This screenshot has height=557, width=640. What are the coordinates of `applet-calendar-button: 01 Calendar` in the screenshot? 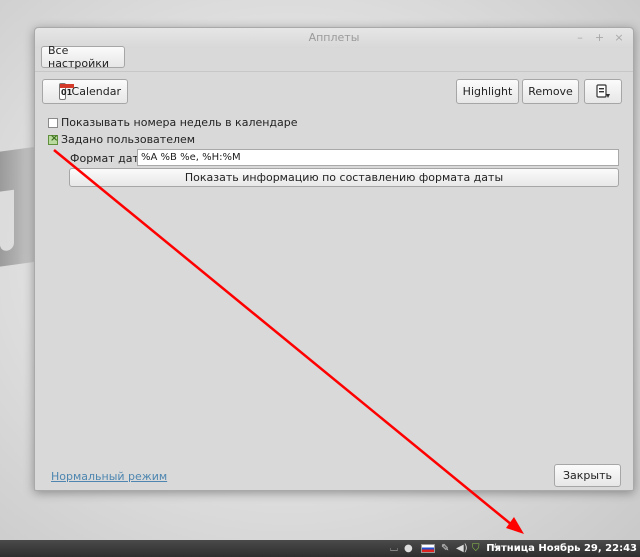 It's located at (85, 91).